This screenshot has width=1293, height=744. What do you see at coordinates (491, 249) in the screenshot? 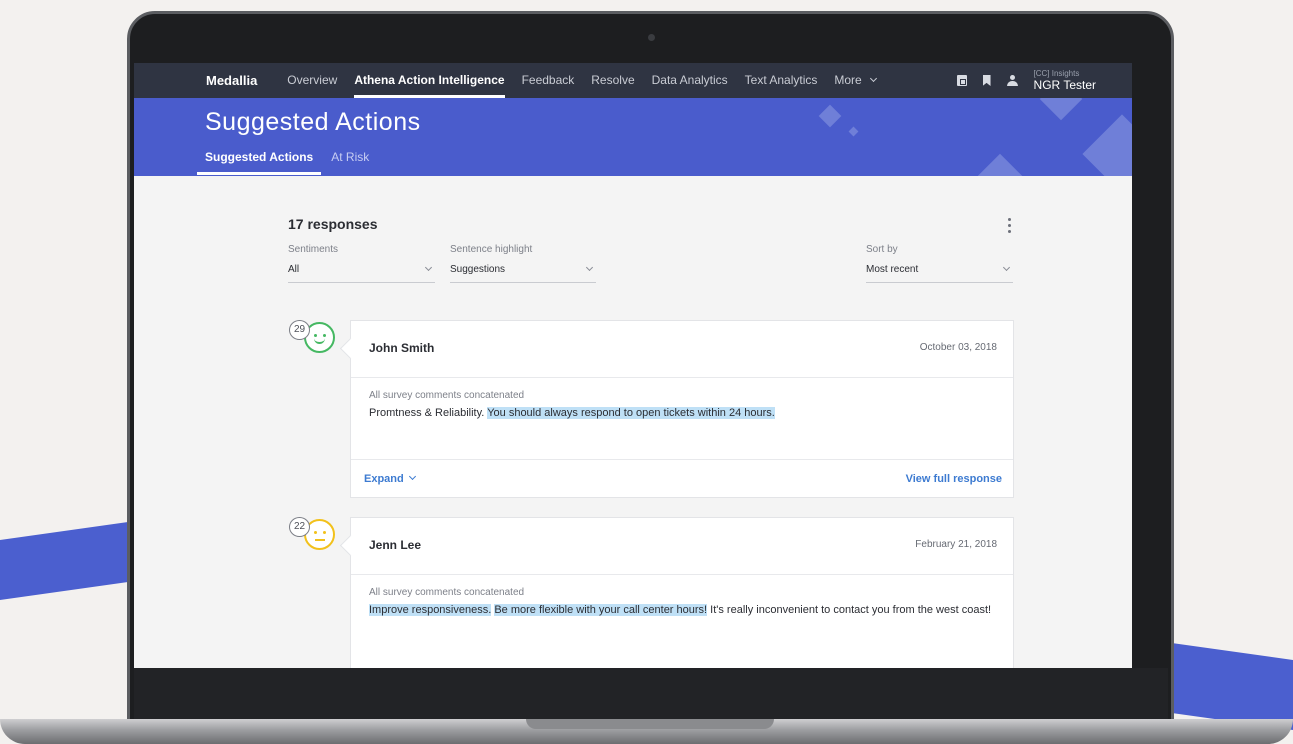
I see `filter-label: Sentence highlight` at bounding box center [491, 249].